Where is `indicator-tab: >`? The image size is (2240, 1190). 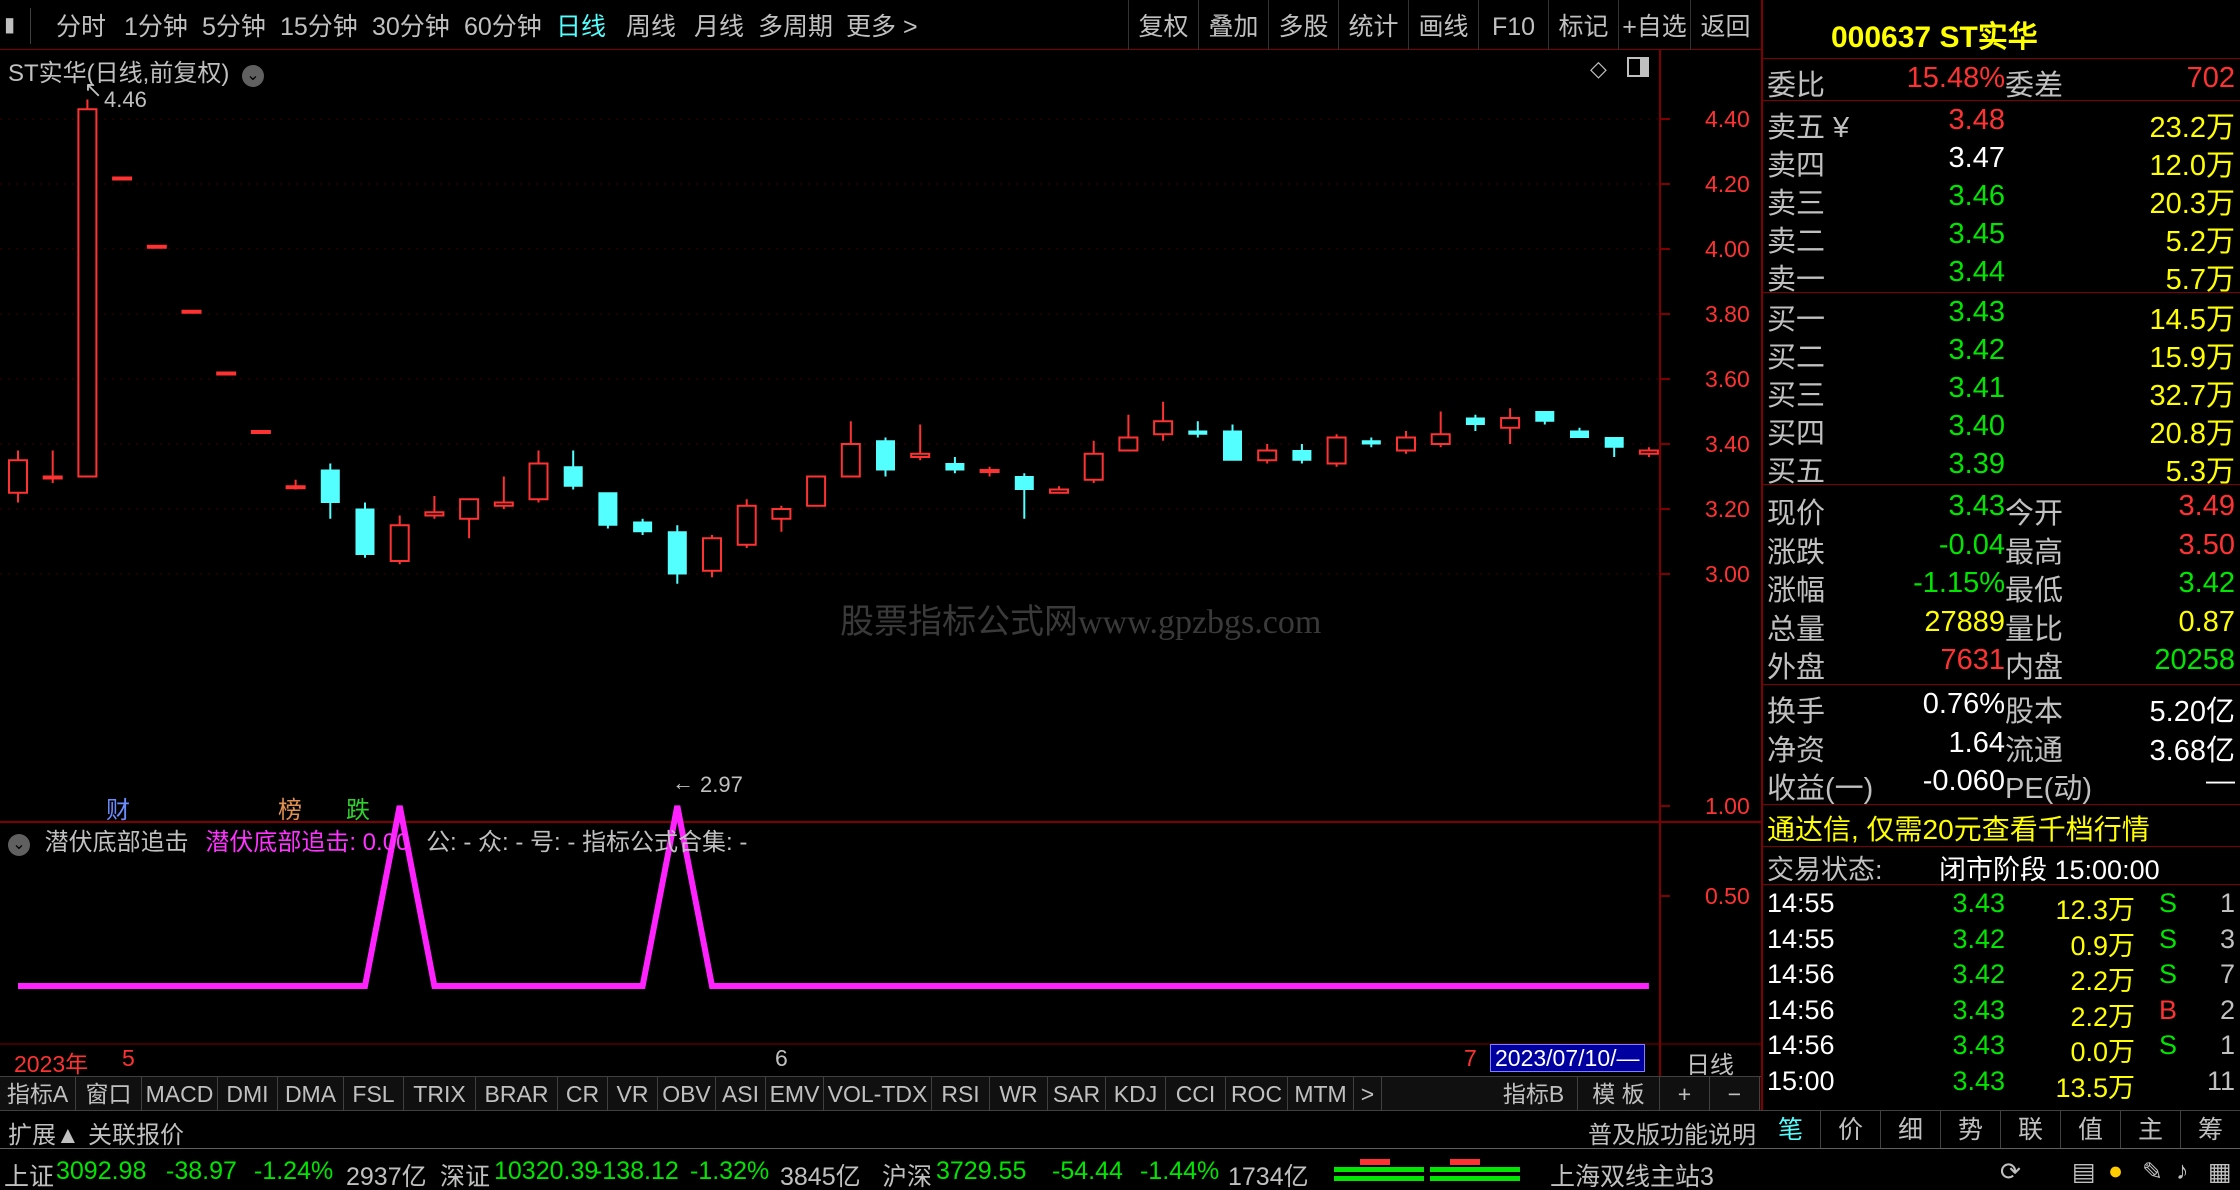 indicator-tab: > is located at coordinates (1368, 1094).